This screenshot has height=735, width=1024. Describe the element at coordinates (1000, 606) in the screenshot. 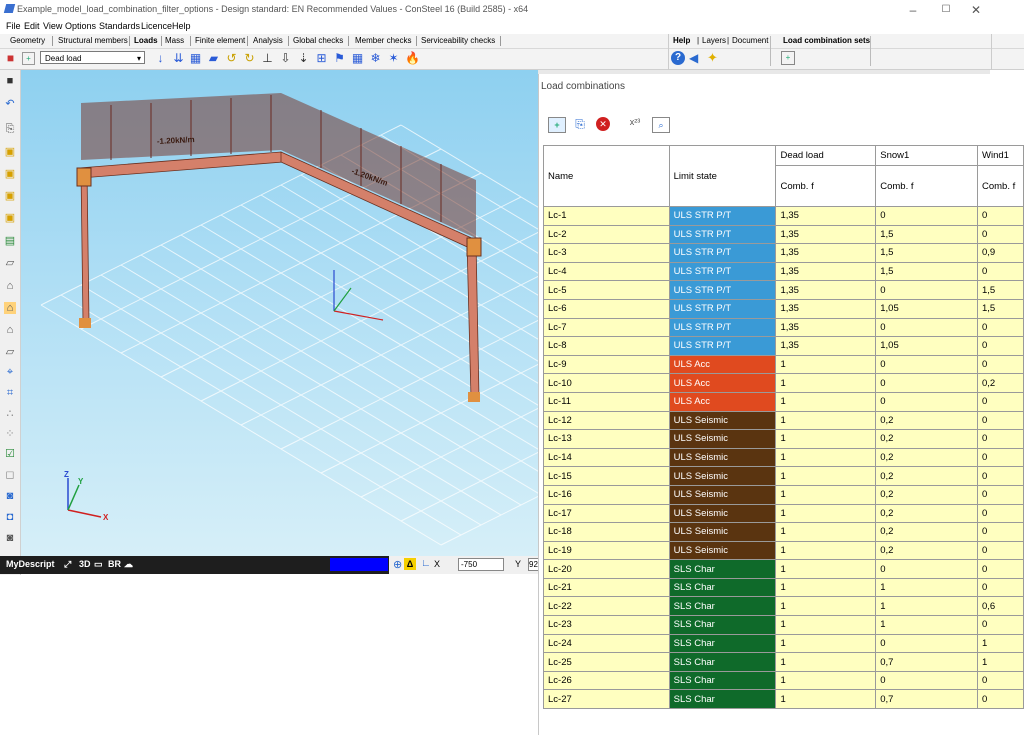

I see `combination-factor-cell: 0,6` at that location.